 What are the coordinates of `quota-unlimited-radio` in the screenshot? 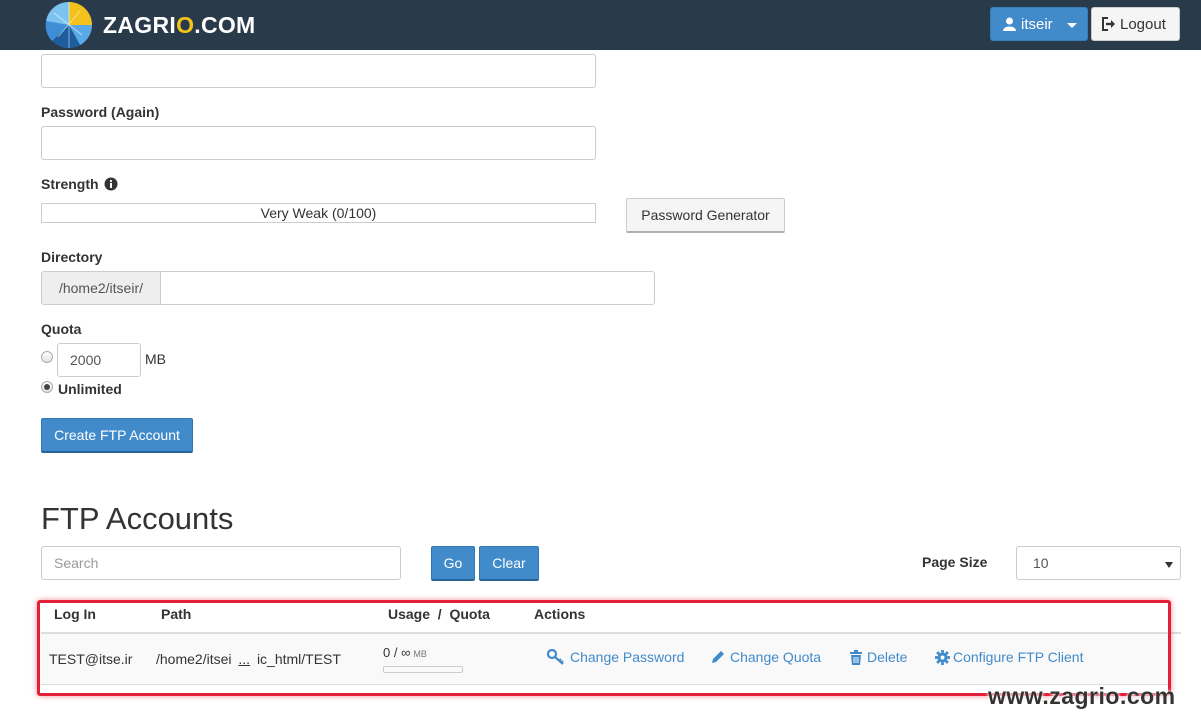 It's located at (47, 387).